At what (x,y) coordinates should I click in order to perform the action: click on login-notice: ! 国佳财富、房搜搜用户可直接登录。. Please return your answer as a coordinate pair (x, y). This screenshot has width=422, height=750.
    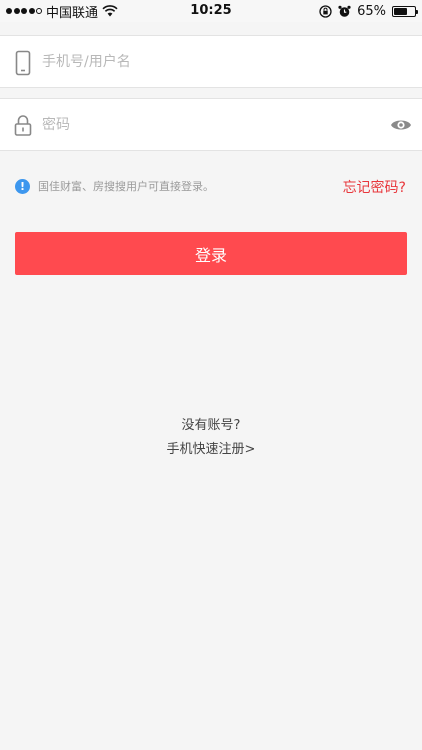
    Looking at the image, I should click on (114, 186).